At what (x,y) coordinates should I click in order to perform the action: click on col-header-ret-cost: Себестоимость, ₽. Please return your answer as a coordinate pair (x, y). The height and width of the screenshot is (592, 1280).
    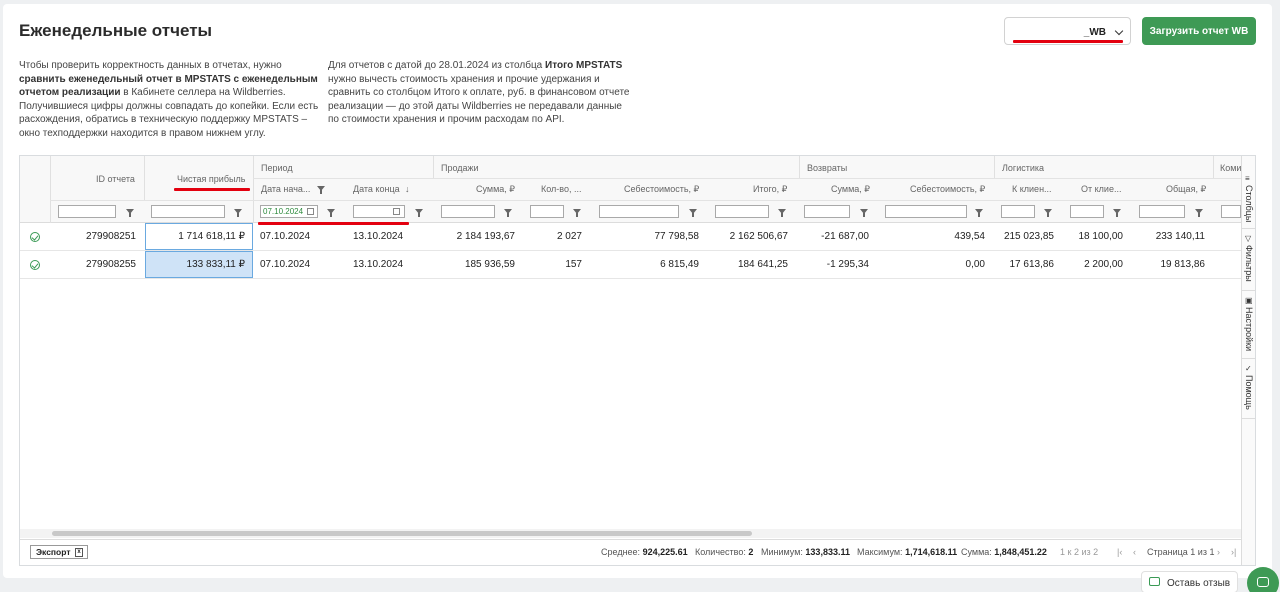
    Looking at the image, I should click on (947, 189).